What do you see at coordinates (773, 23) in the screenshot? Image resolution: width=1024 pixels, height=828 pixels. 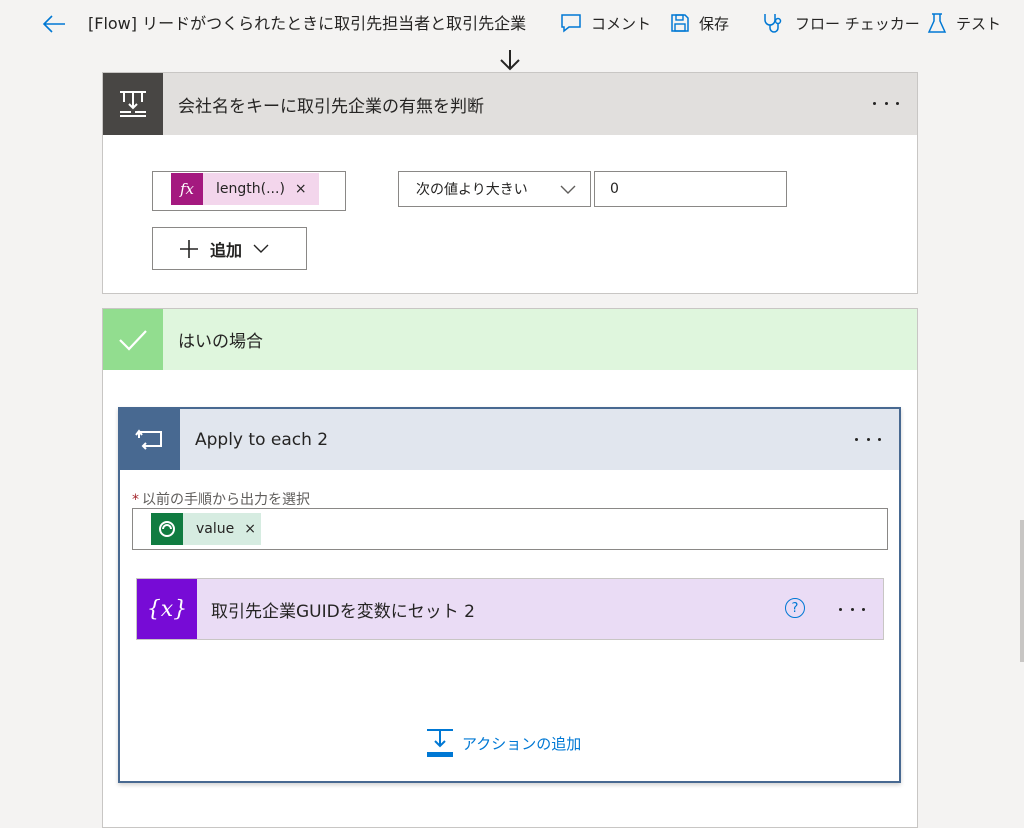 I see `stethoscope-icon` at bounding box center [773, 23].